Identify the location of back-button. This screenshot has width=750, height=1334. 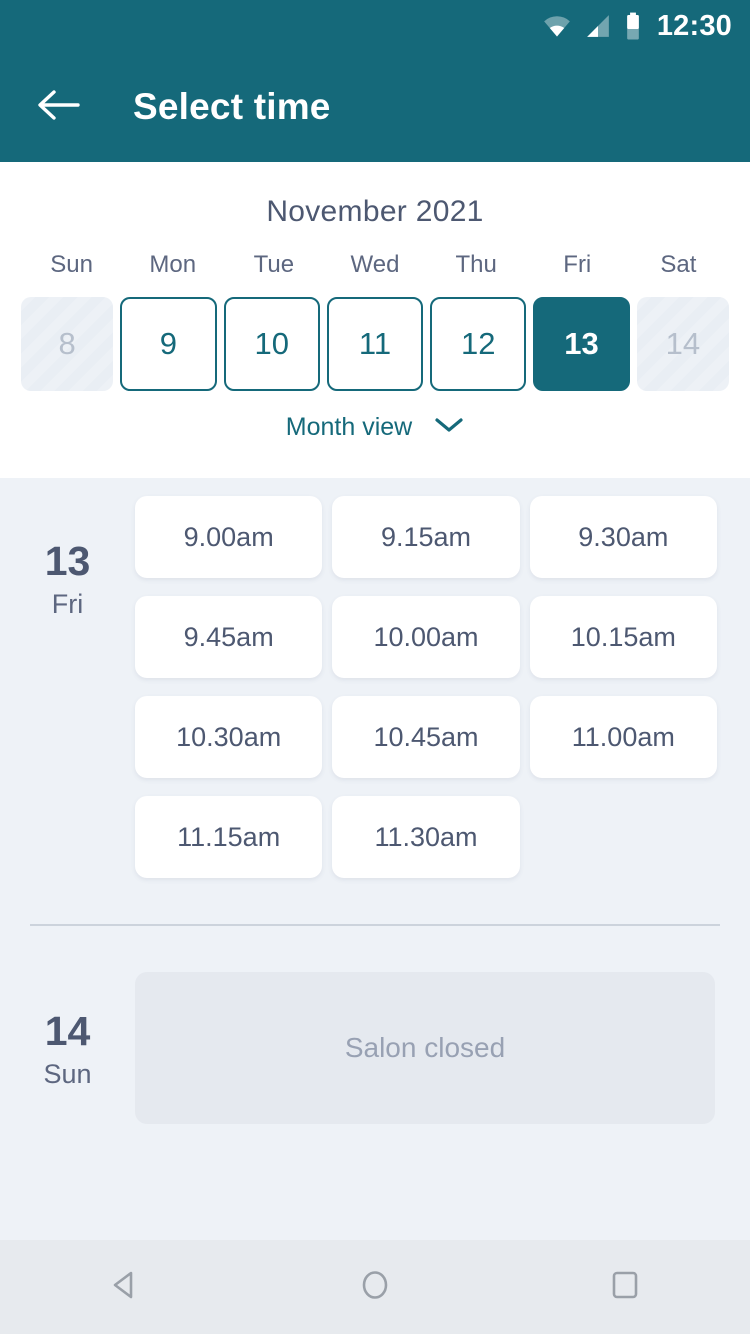
(58, 107).